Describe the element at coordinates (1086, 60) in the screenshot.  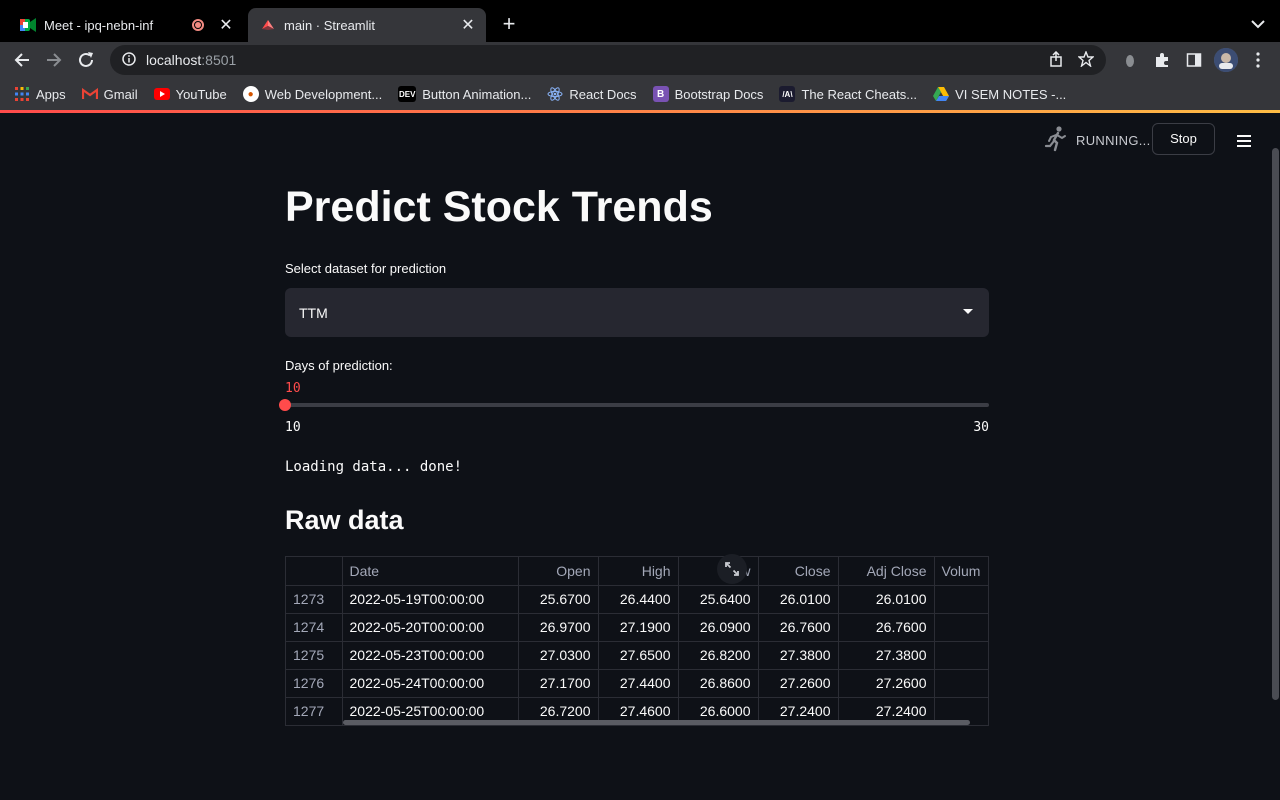
I see `bookmark-star-icon` at that location.